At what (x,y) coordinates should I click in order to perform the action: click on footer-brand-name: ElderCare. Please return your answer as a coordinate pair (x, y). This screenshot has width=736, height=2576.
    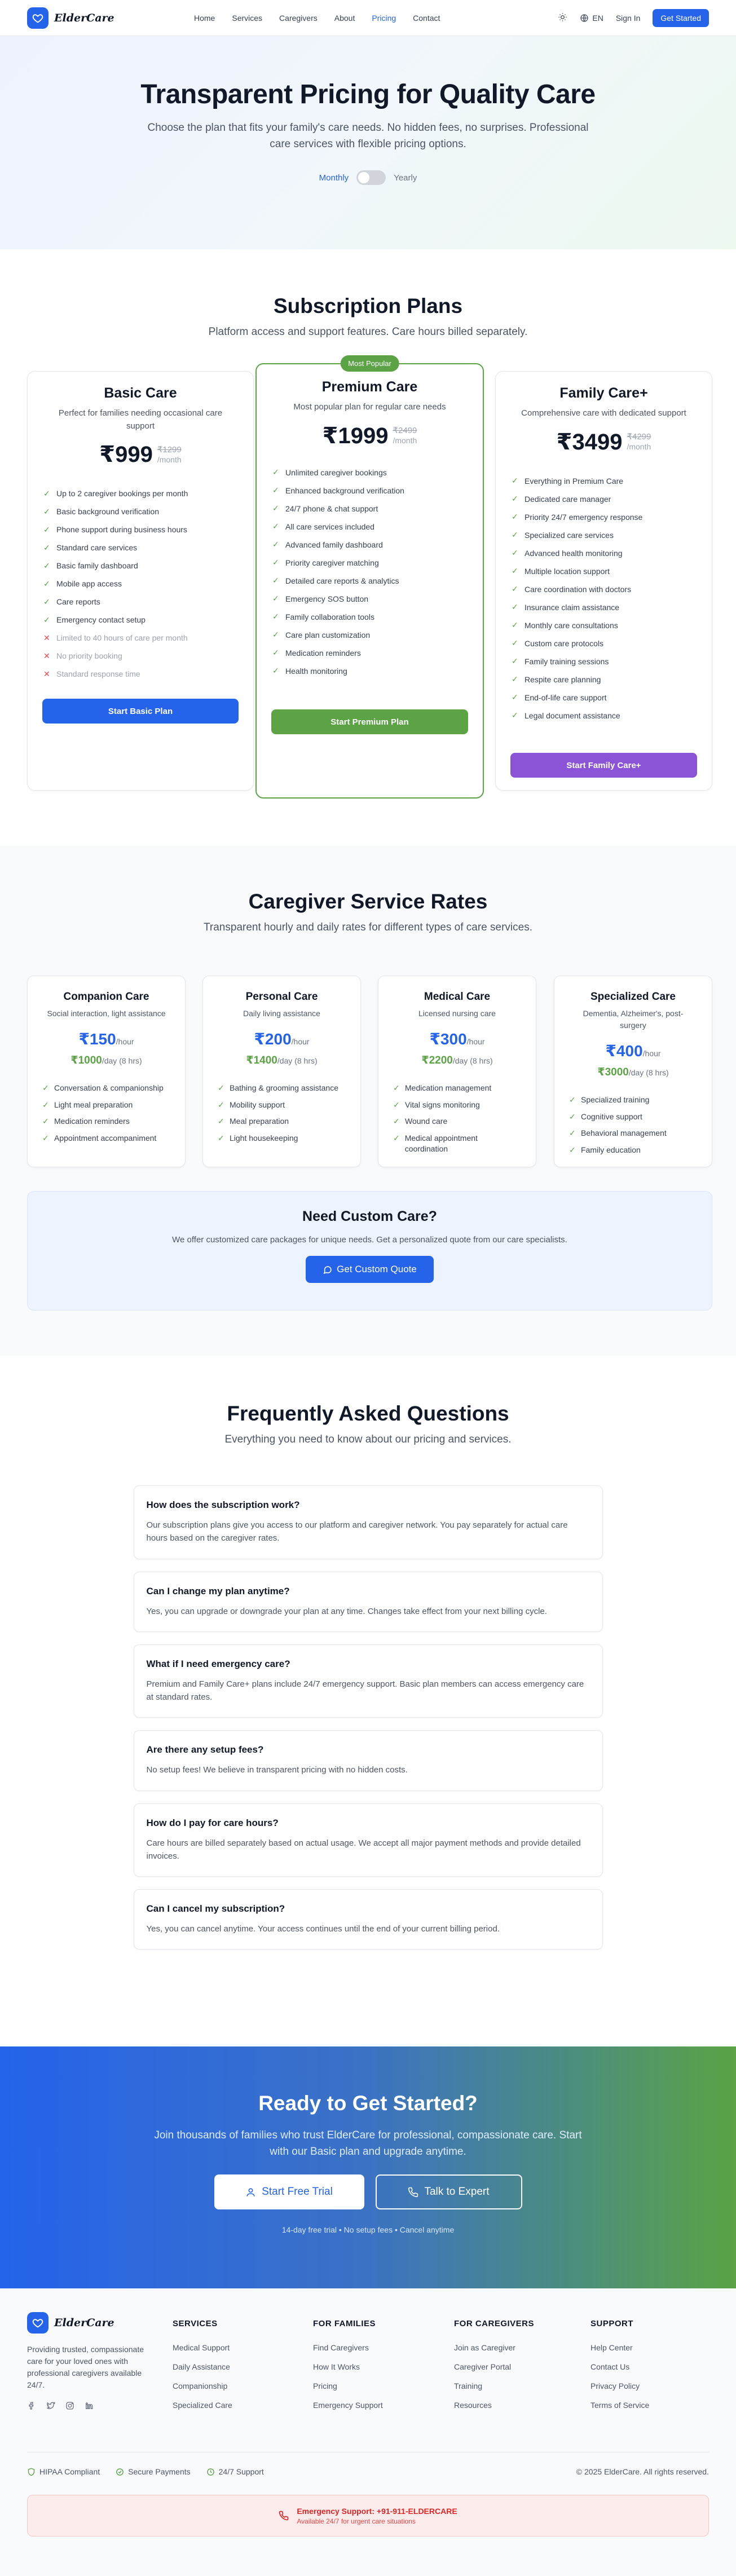
    Looking at the image, I should click on (84, 2323).